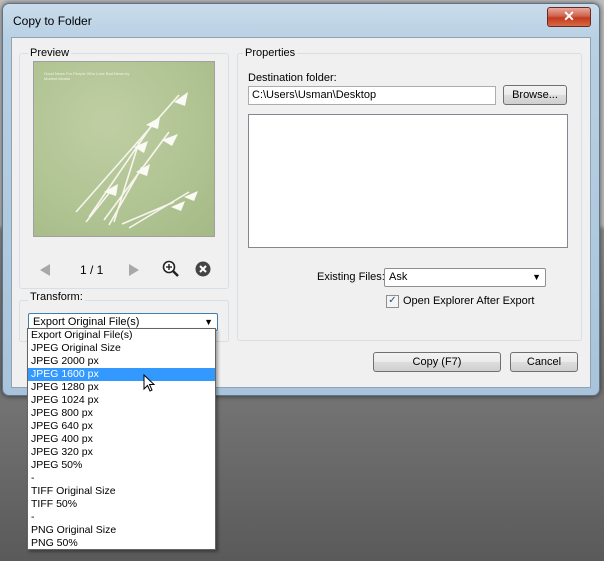 This screenshot has width=604, height=561. Describe the element at coordinates (392, 301) in the screenshot. I see `open-explorer-checkbox: ✓` at that location.